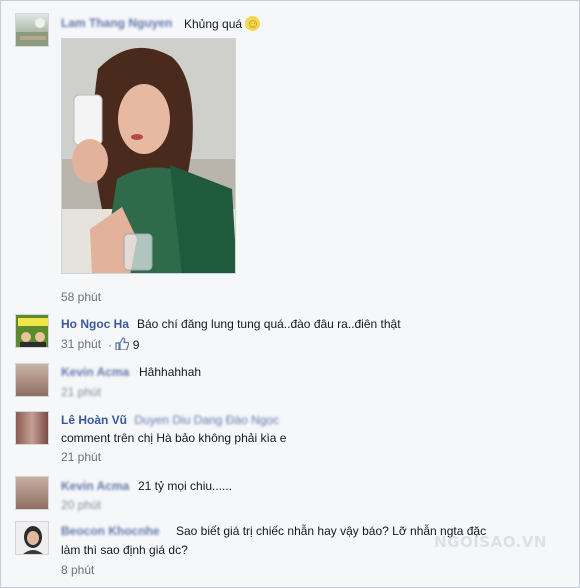 This screenshot has width=580, height=588. I want to click on attached-photo, so click(148, 156).